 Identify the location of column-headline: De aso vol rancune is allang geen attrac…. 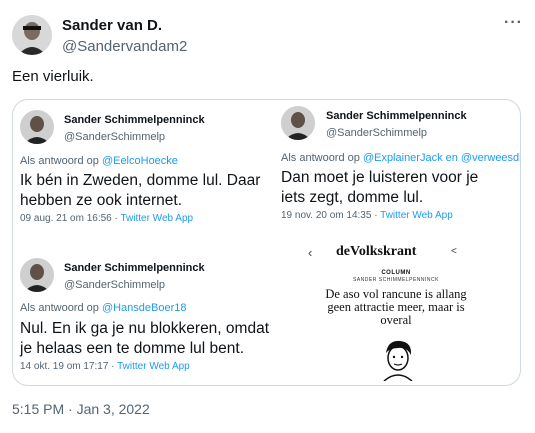
(396, 307).